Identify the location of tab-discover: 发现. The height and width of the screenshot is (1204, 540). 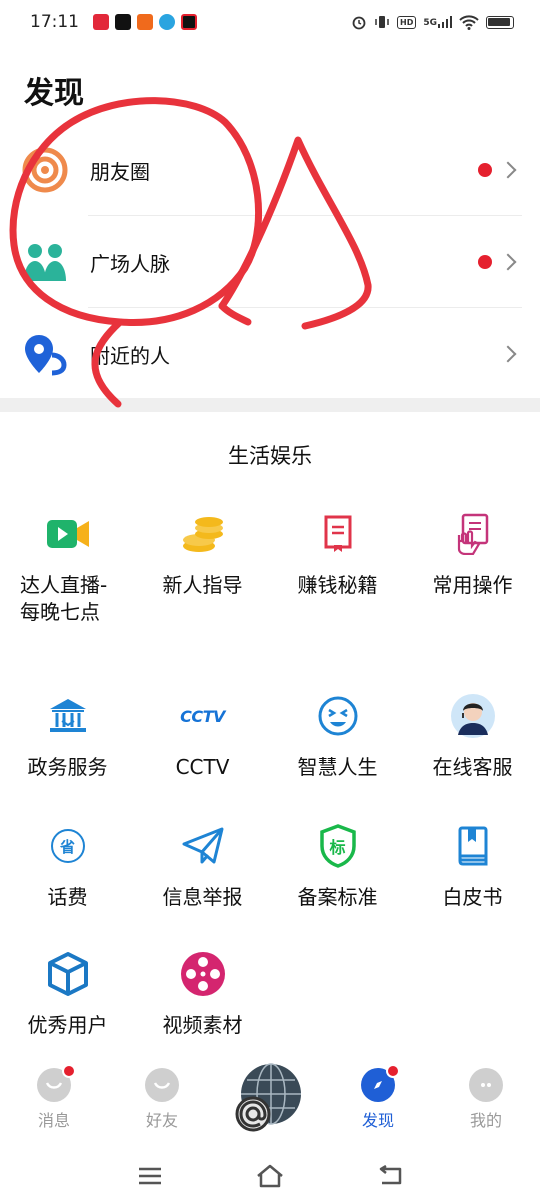
(378, 1103).